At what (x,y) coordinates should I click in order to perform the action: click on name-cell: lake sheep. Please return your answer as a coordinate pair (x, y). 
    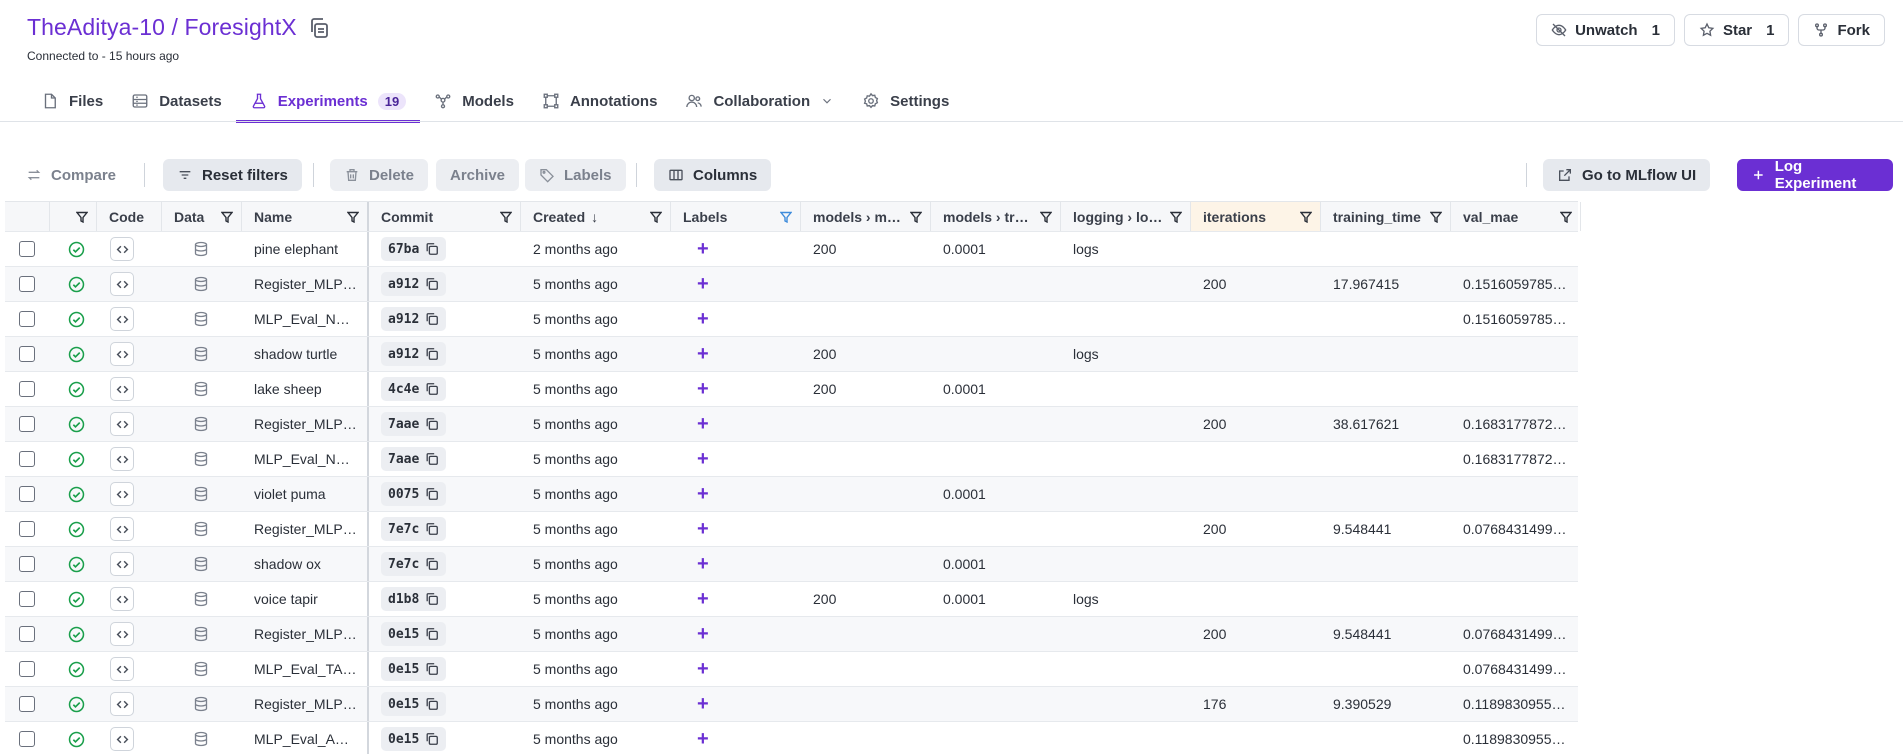
    Looking at the image, I should click on (305, 389).